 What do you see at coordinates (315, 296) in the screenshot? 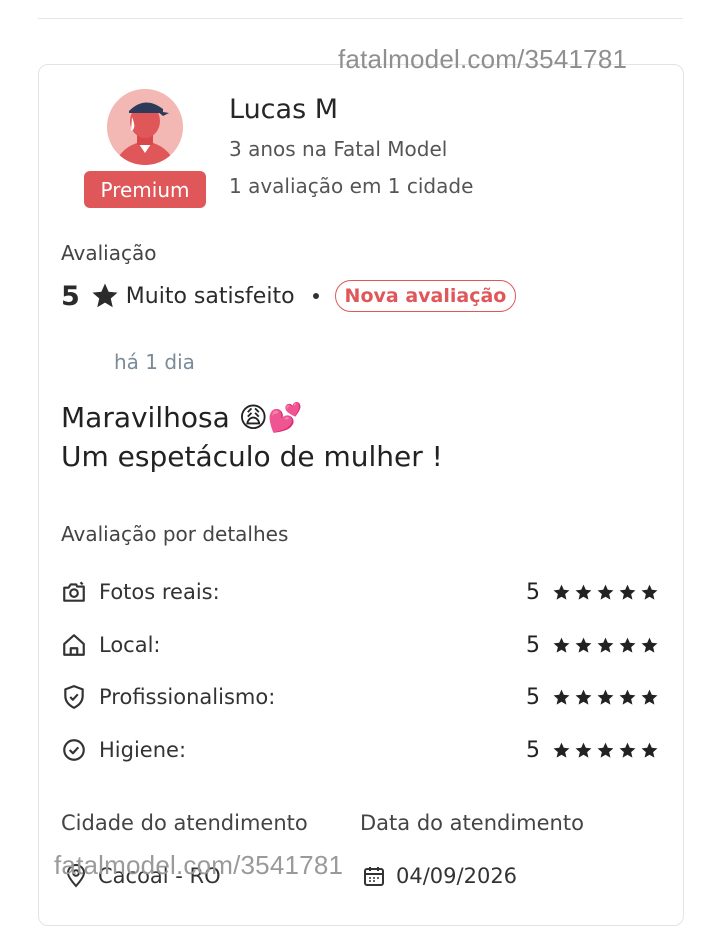
I see `separator-dot` at bounding box center [315, 296].